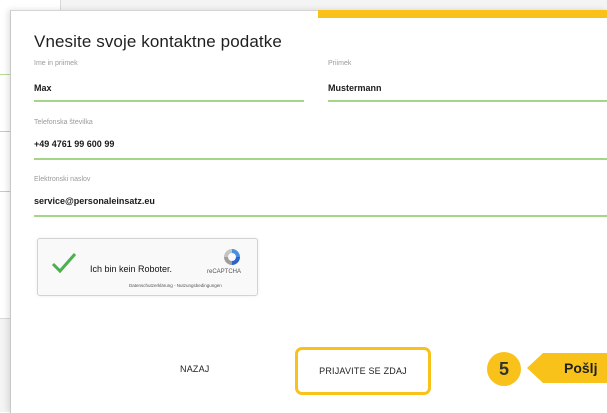 The width and height of the screenshot is (607, 413). What do you see at coordinates (581, 368) in the screenshot?
I see `step-callout-text: Pošlj` at bounding box center [581, 368].